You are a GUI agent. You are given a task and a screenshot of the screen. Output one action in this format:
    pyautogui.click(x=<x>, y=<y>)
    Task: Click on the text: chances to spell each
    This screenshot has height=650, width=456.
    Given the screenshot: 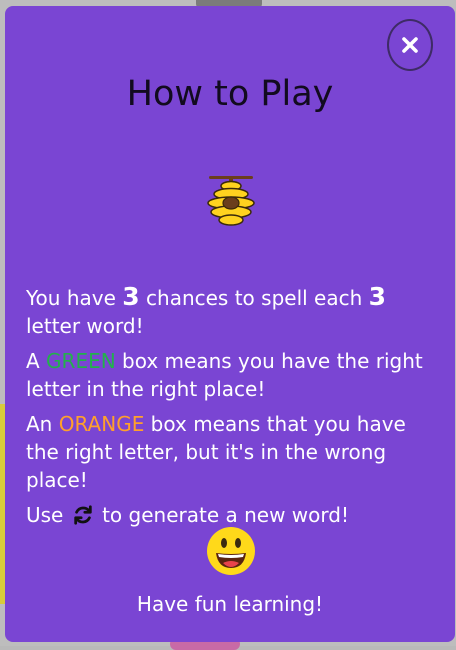 What is the action you would take?
    pyautogui.click(x=254, y=298)
    